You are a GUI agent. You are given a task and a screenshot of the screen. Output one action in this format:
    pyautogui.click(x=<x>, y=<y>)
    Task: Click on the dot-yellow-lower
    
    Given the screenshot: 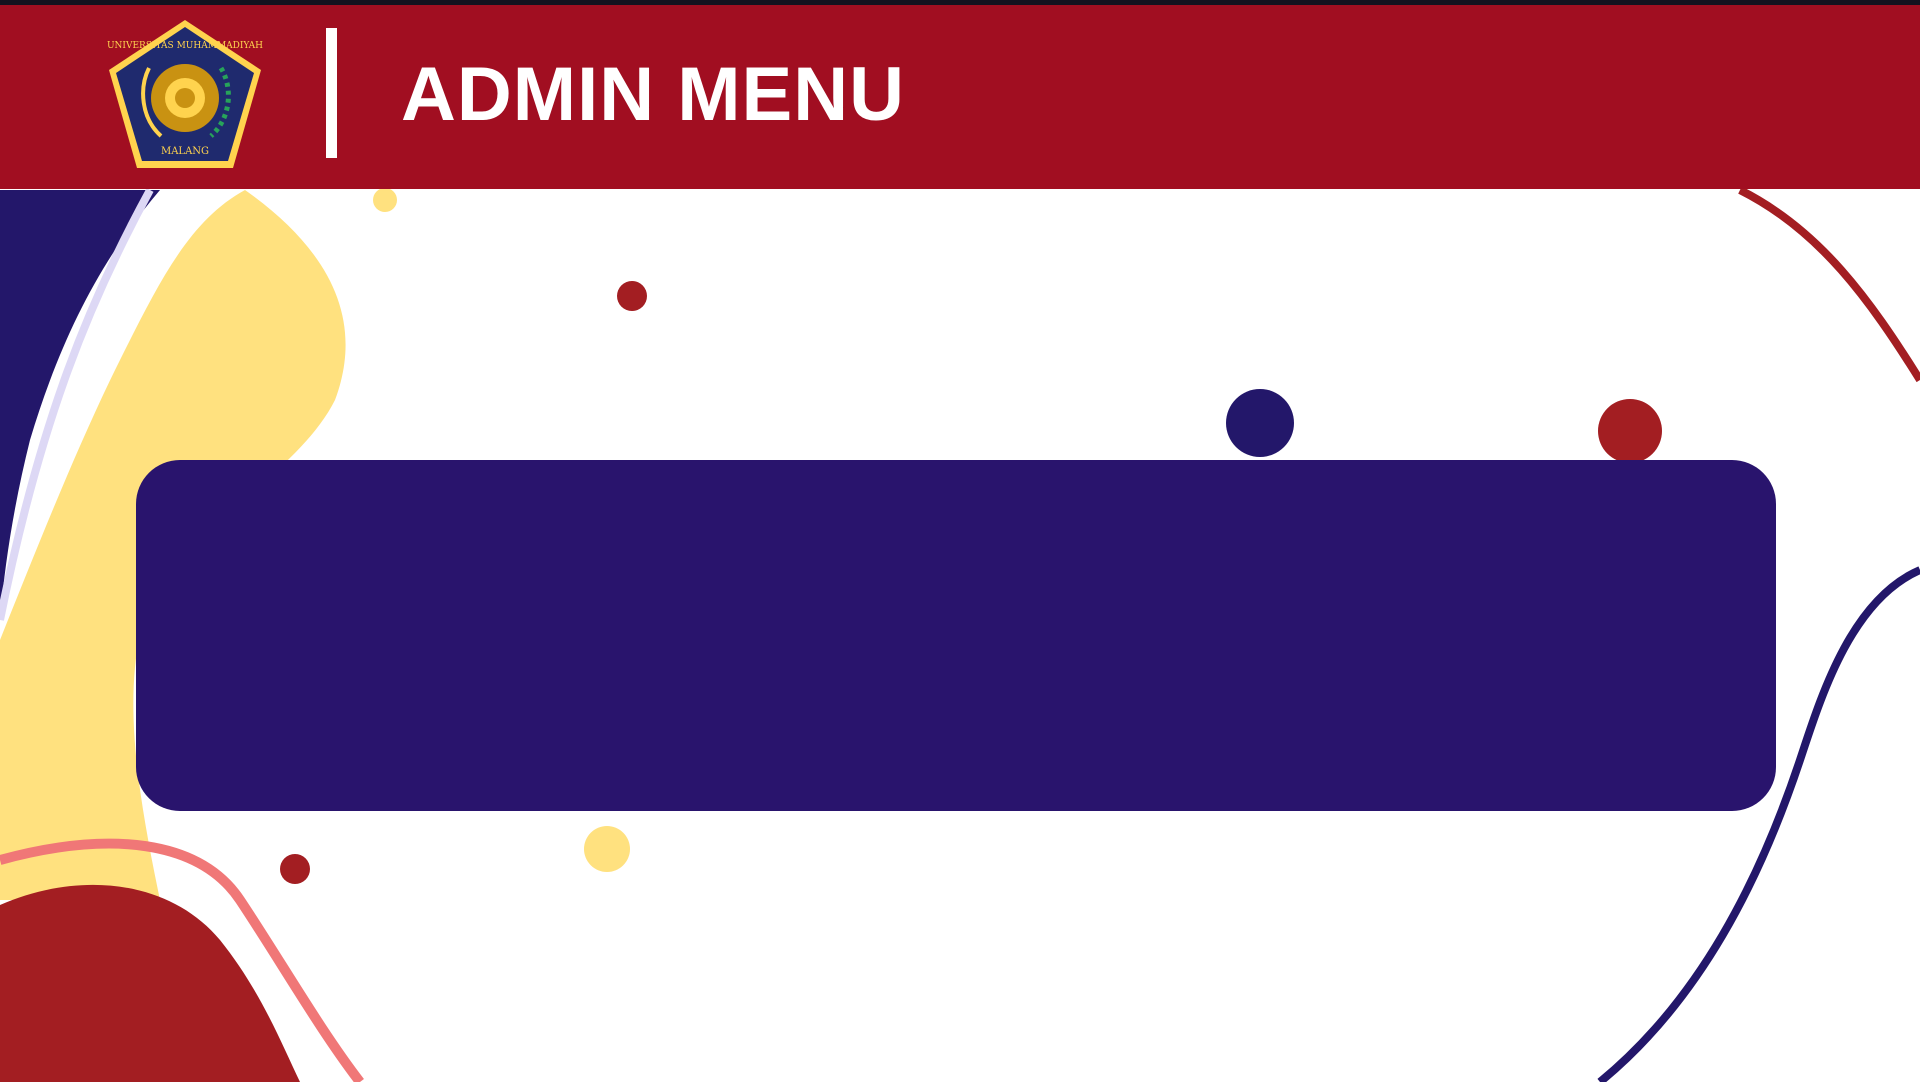 What is the action you would take?
    pyautogui.click(x=607, y=849)
    